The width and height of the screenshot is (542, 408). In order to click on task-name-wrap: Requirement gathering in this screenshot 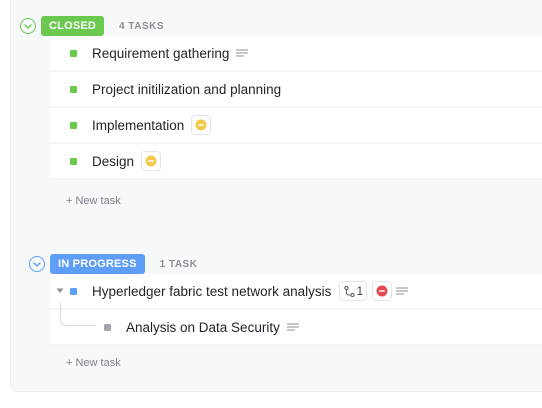, I will do `click(170, 53)`.